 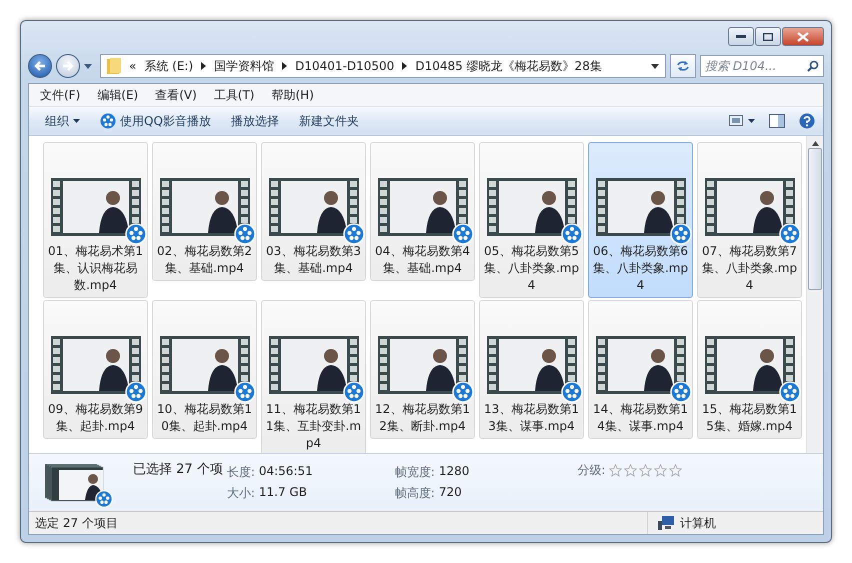 I want to click on close-icon, so click(x=803, y=37).